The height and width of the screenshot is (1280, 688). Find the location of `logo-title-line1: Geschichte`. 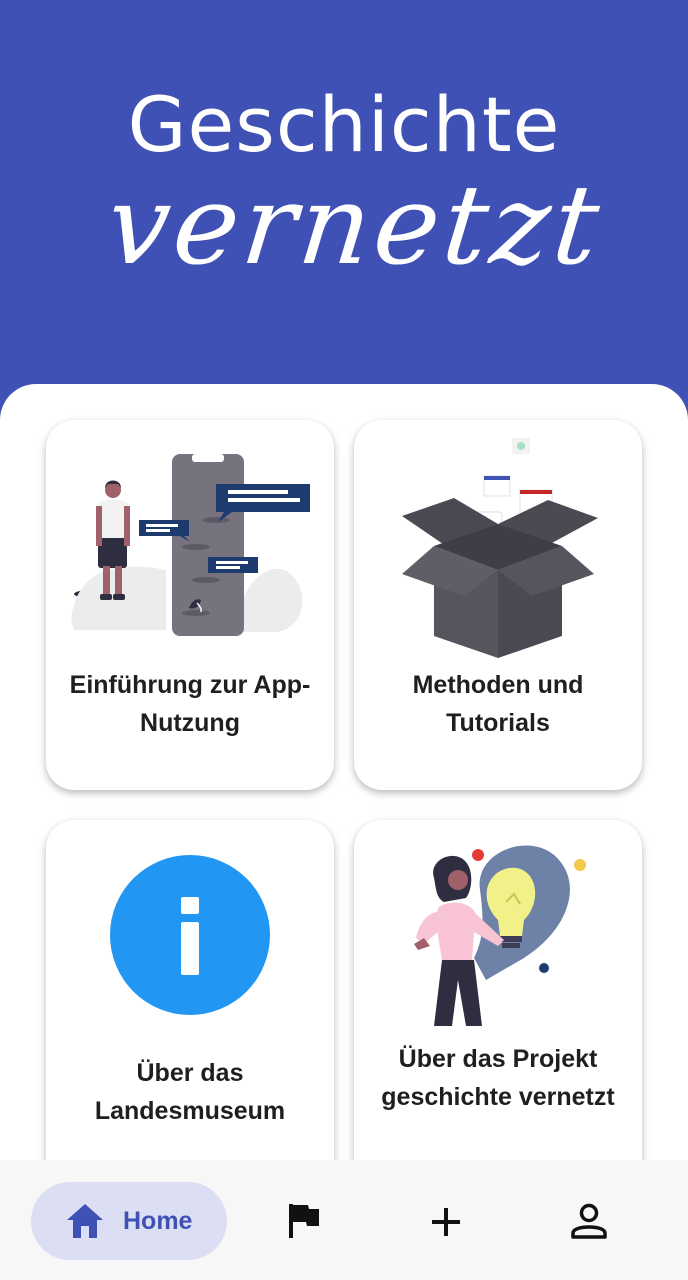

logo-title-line1: Geschichte is located at coordinates (344, 124).